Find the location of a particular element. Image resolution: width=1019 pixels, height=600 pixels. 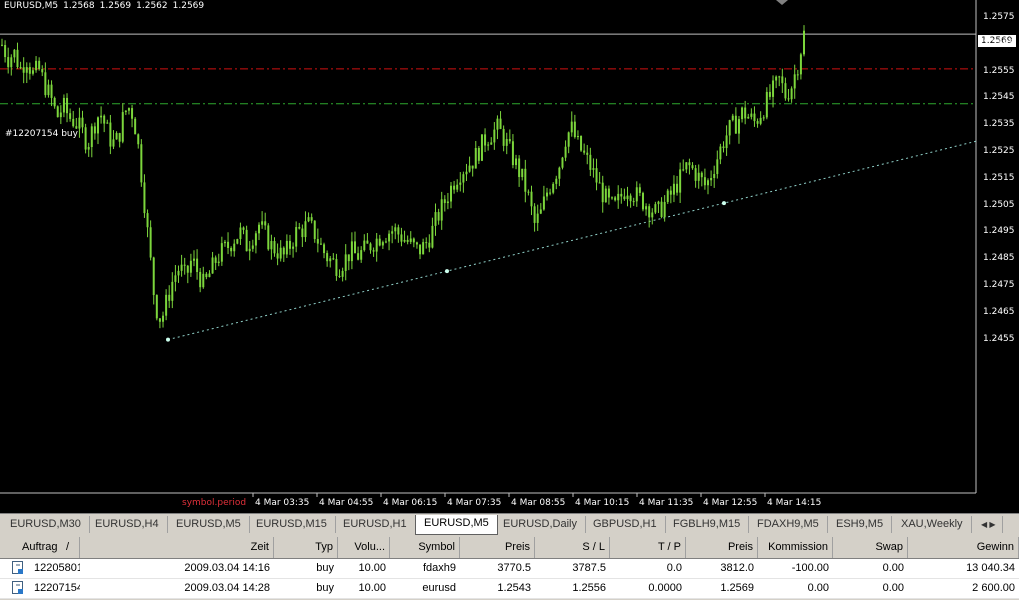

column-header: Auftrag is located at coordinates (31, 547).